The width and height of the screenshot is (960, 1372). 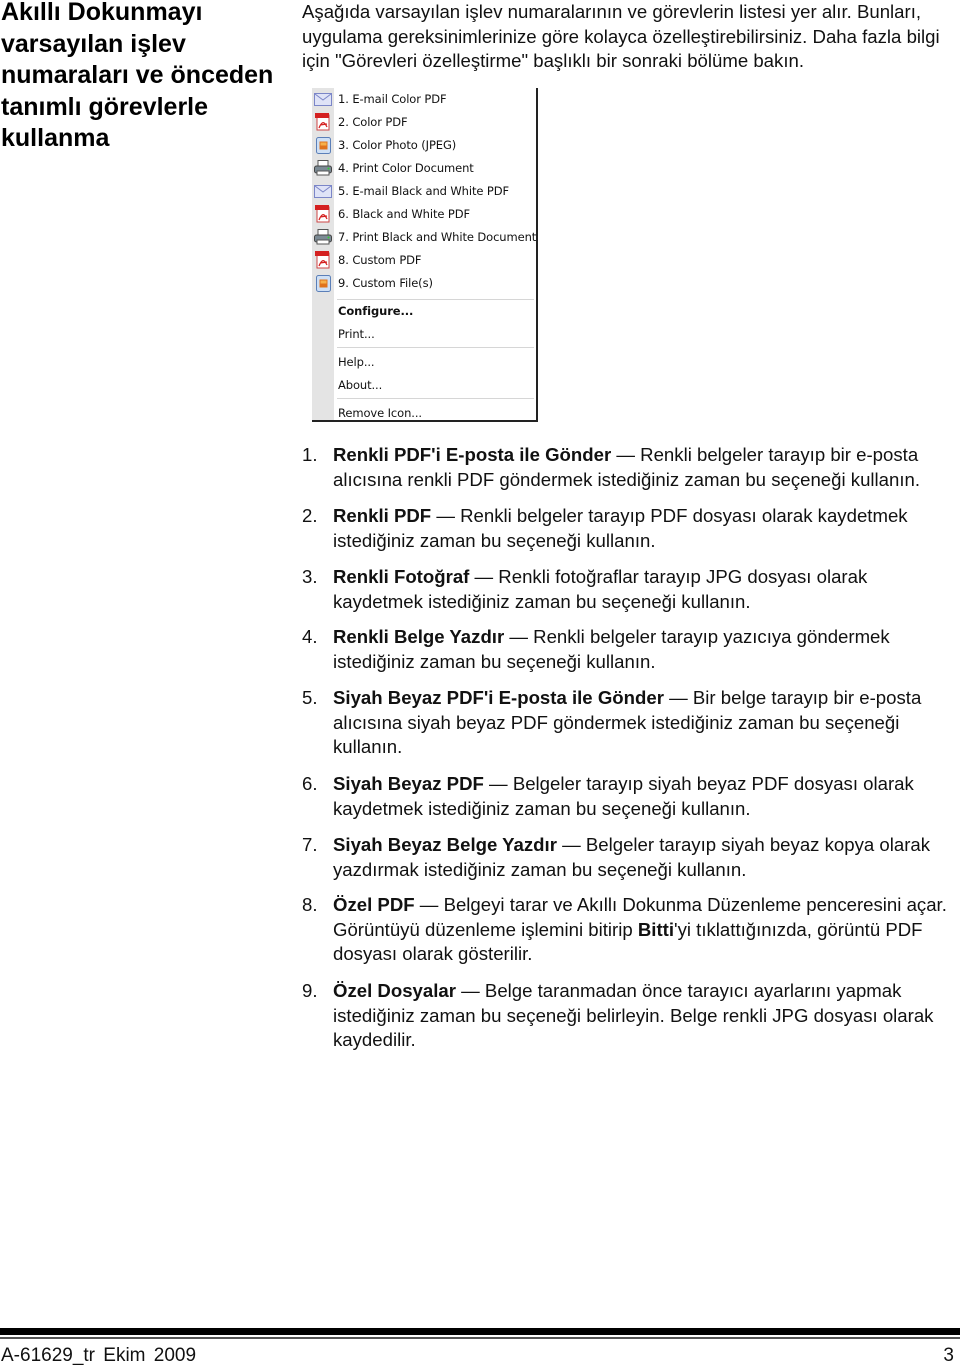 I want to click on menu-item-email-bw-pdf: 5. E-mail Black and White PDF, so click(x=424, y=191).